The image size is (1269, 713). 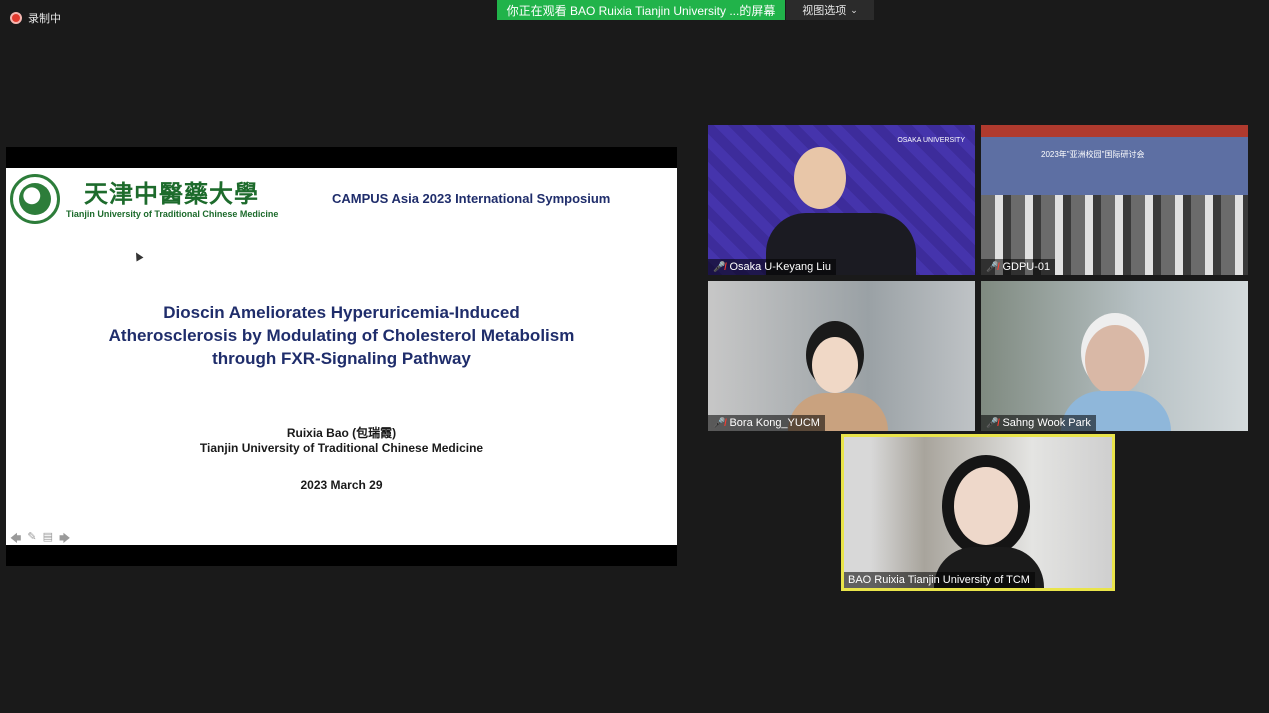 I want to click on video-tile: 2023年"亚洲校园"国际研讨会 🎤̸ GDPU-01, so click(x=1114, y=200).